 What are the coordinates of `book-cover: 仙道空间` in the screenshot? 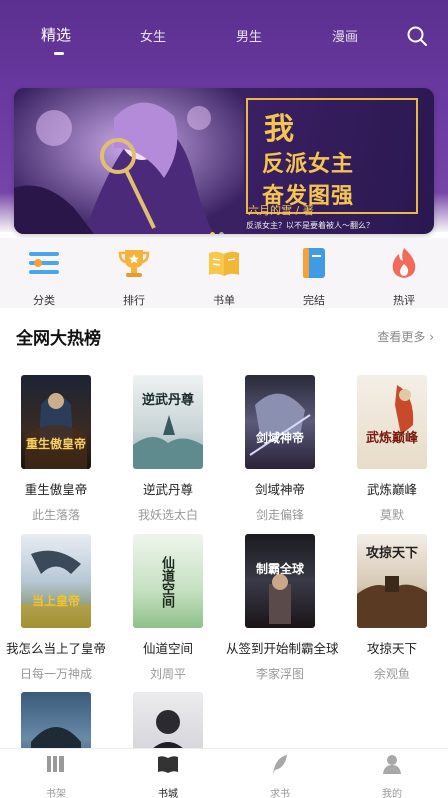 It's located at (168, 581).